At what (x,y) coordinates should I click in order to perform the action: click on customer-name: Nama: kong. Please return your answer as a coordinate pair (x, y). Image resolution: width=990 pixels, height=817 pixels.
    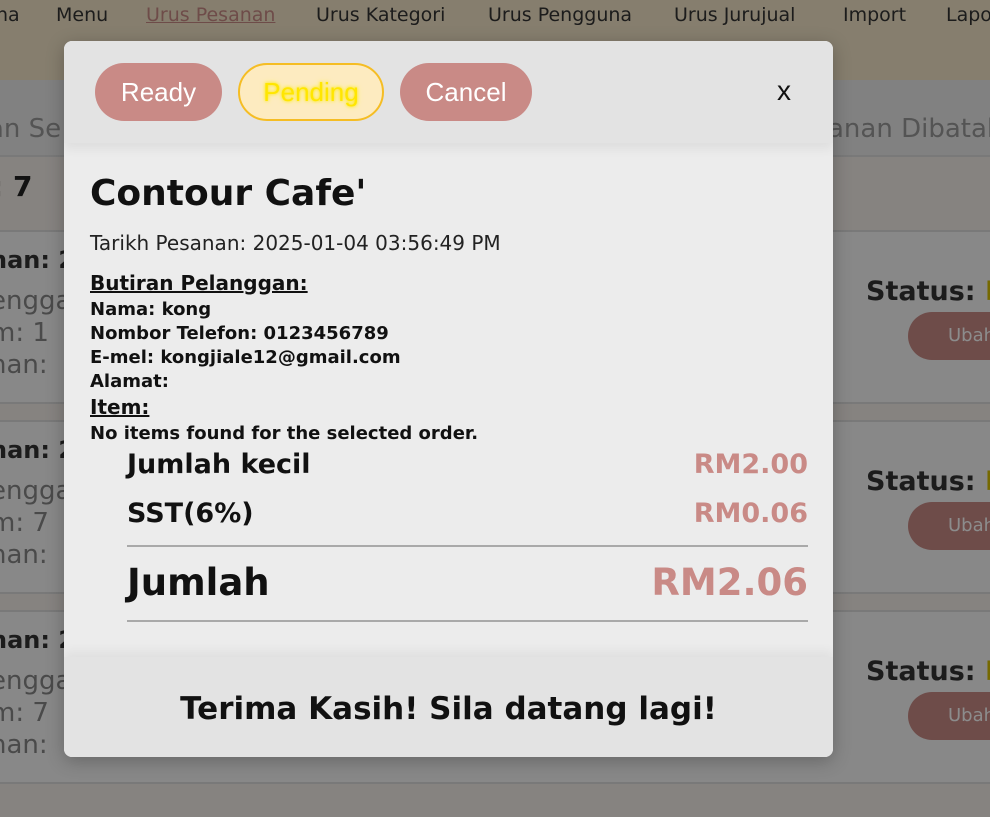
    Looking at the image, I should click on (151, 309).